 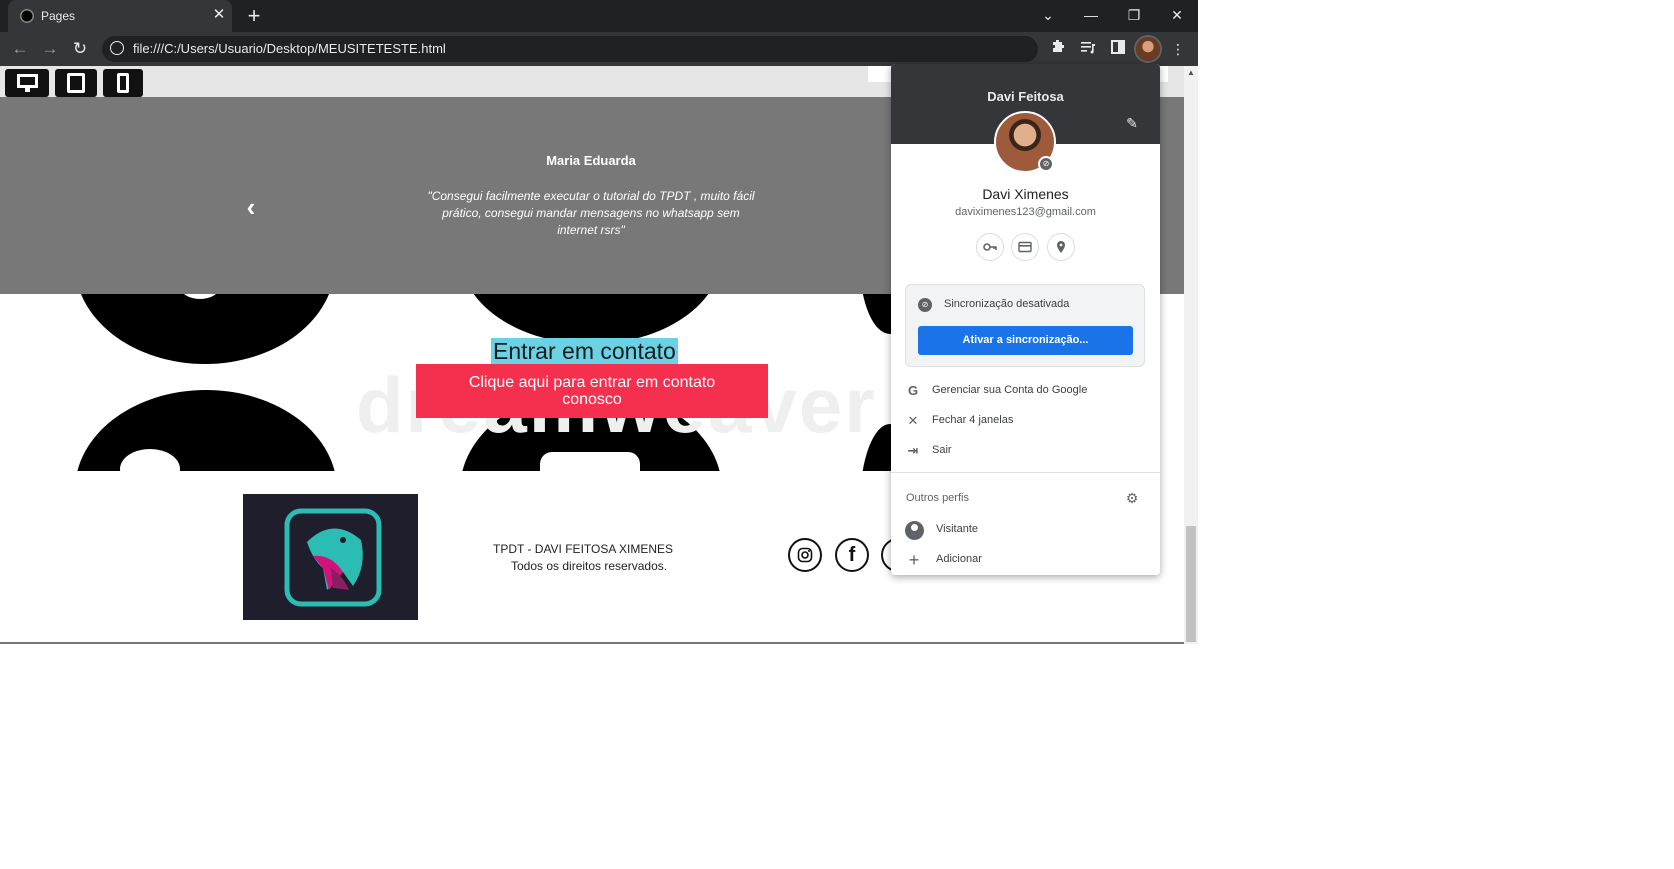 I want to click on other-profiles-heading: Outros perfis, so click(x=937, y=498).